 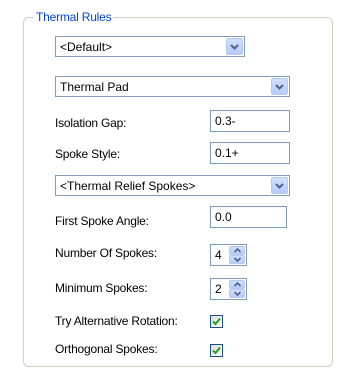 What do you see at coordinates (116, 321) in the screenshot?
I see `try-alternative-rotation-label: Try Alternative Rotation:` at bounding box center [116, 321].